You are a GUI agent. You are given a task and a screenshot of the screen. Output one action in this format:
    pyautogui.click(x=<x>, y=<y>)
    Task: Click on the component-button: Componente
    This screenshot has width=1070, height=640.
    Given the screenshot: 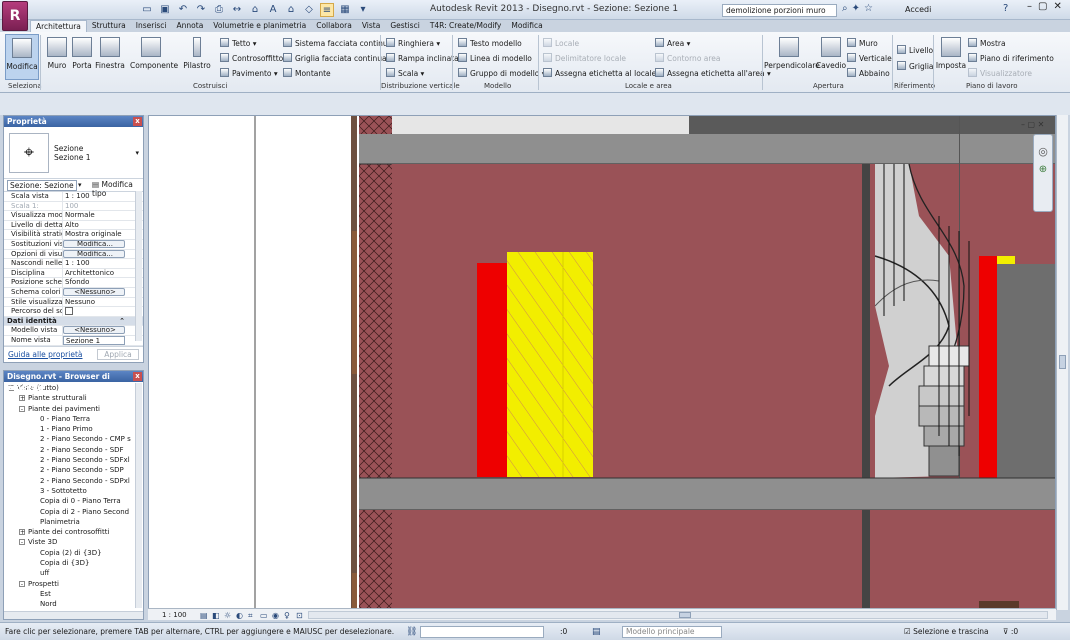 What is the action you would take?
    pyautogui.click(x=154, y=57)
    